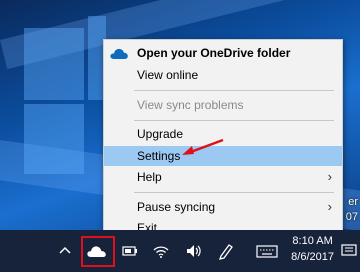 This screenshot has height=272, width=360. What do you see at coordinates (98, 251) in the screenshot?
I see `annotation-highlight-box` at bounding box center [98, 251].